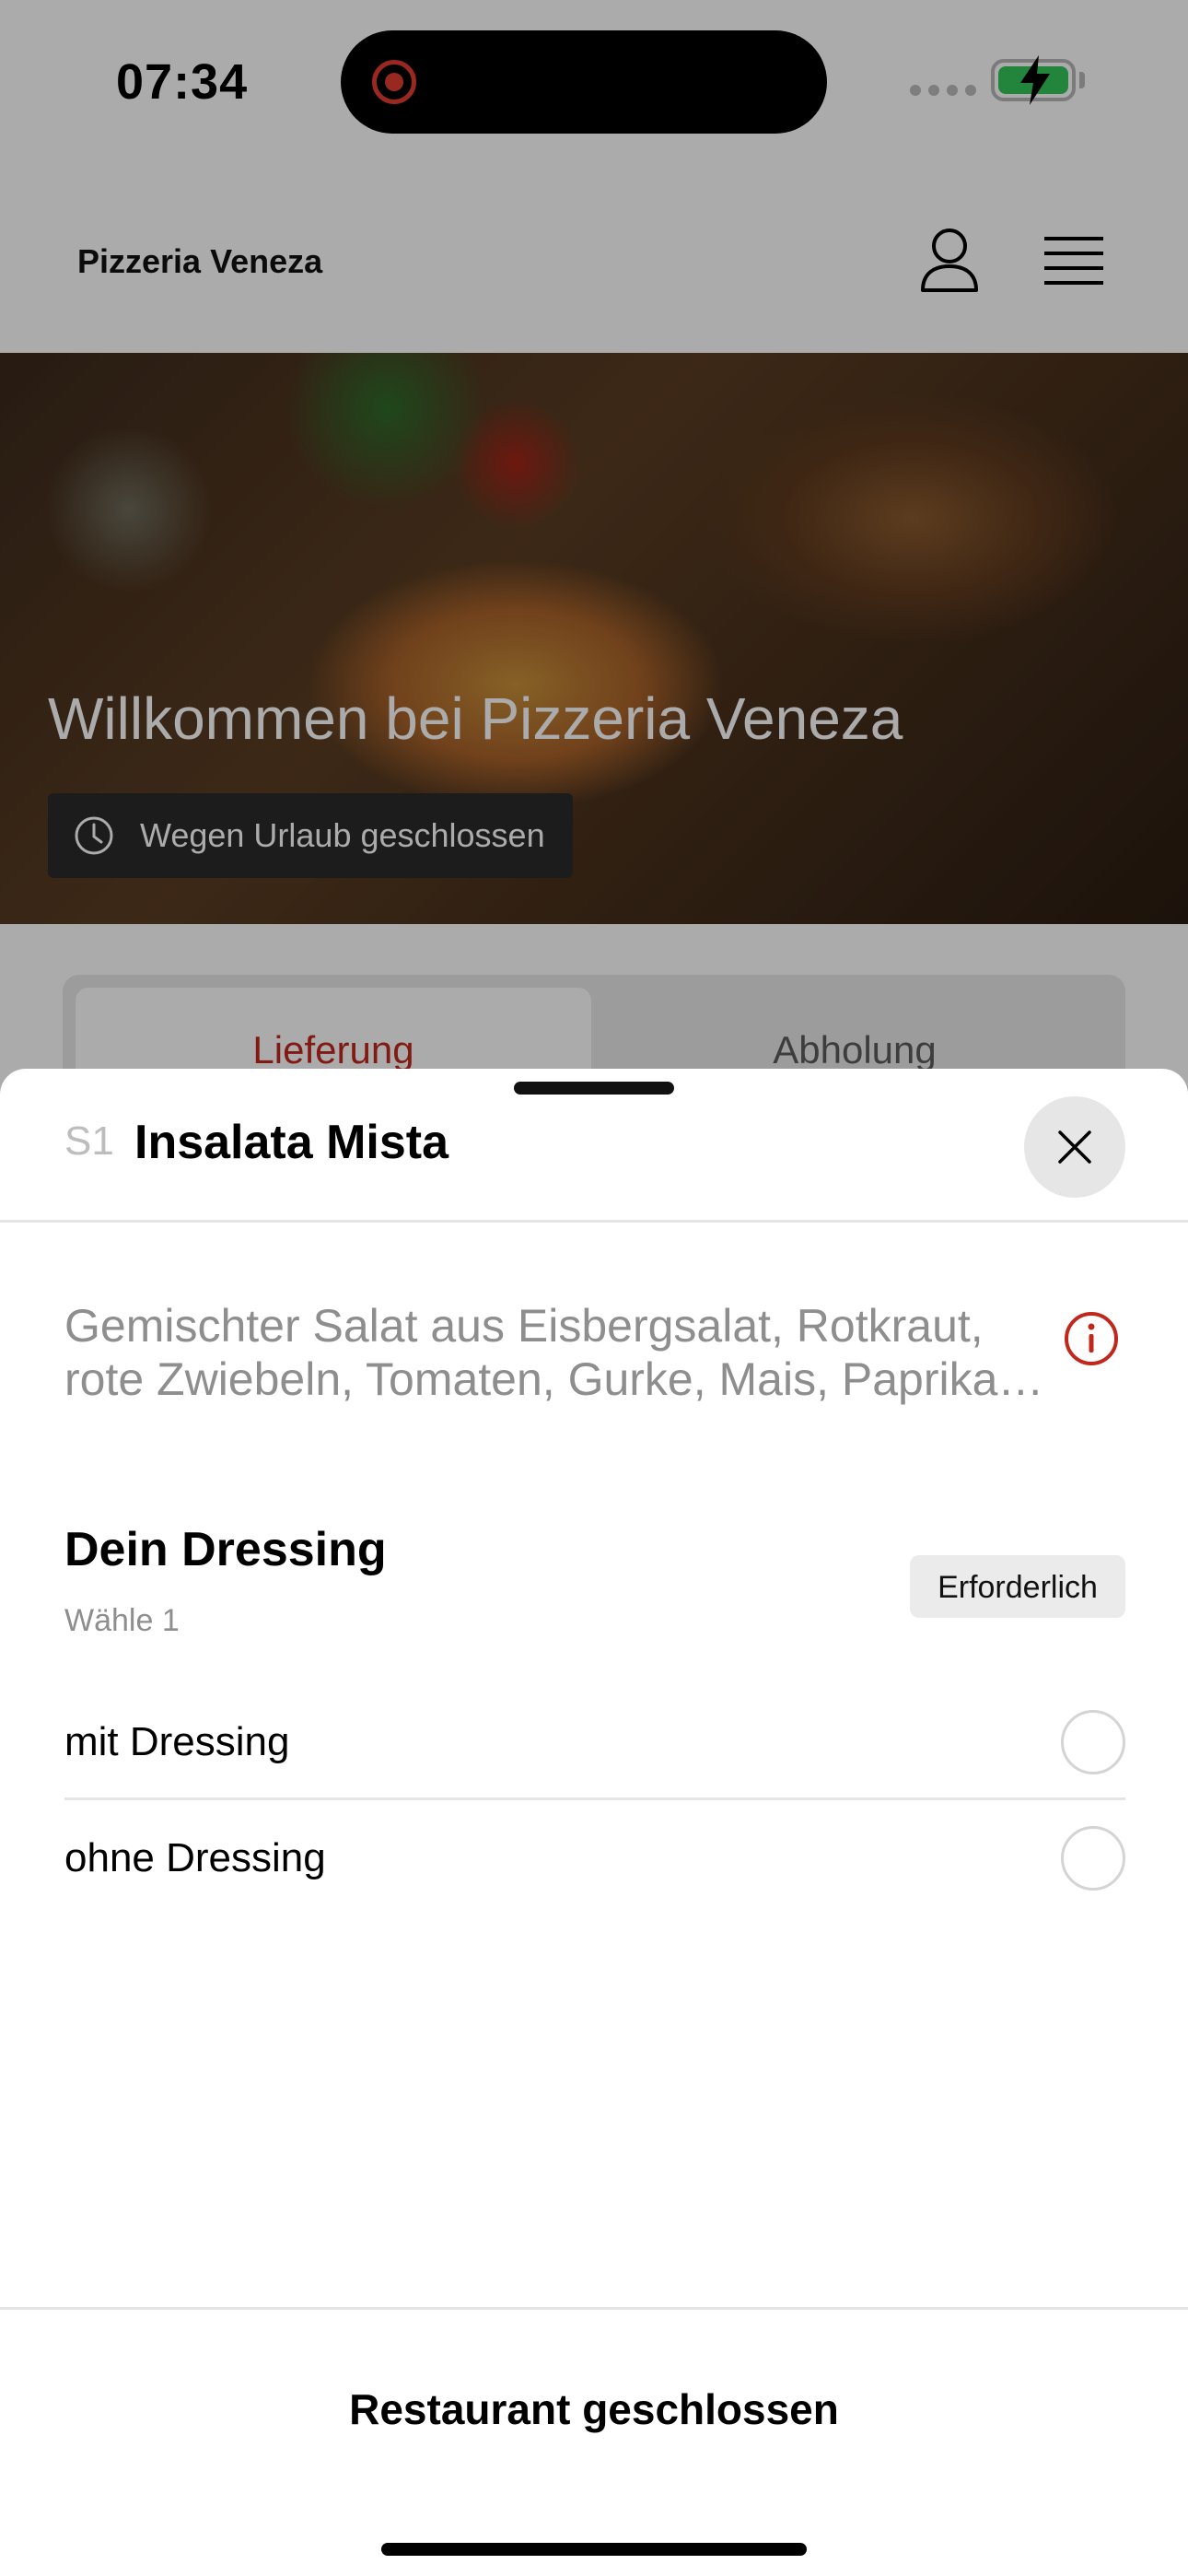 The height and width of the screenshot is (2576, 1188). What do you see at coordinates (122, 1620) in the screenshot?
I see `option-group-subtitle: Wähle 1` at bounding box center [122, 1620].